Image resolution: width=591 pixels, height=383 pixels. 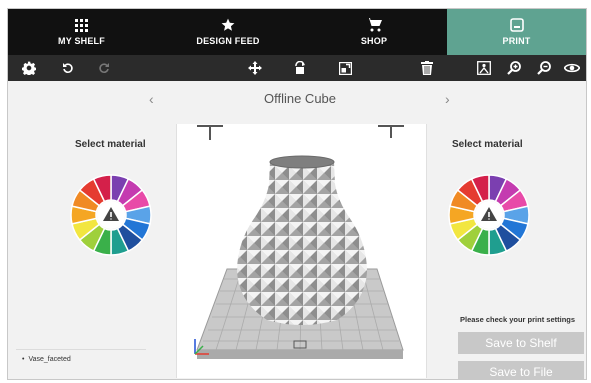 I want to click on move-icon, so click(x=255, y=68).